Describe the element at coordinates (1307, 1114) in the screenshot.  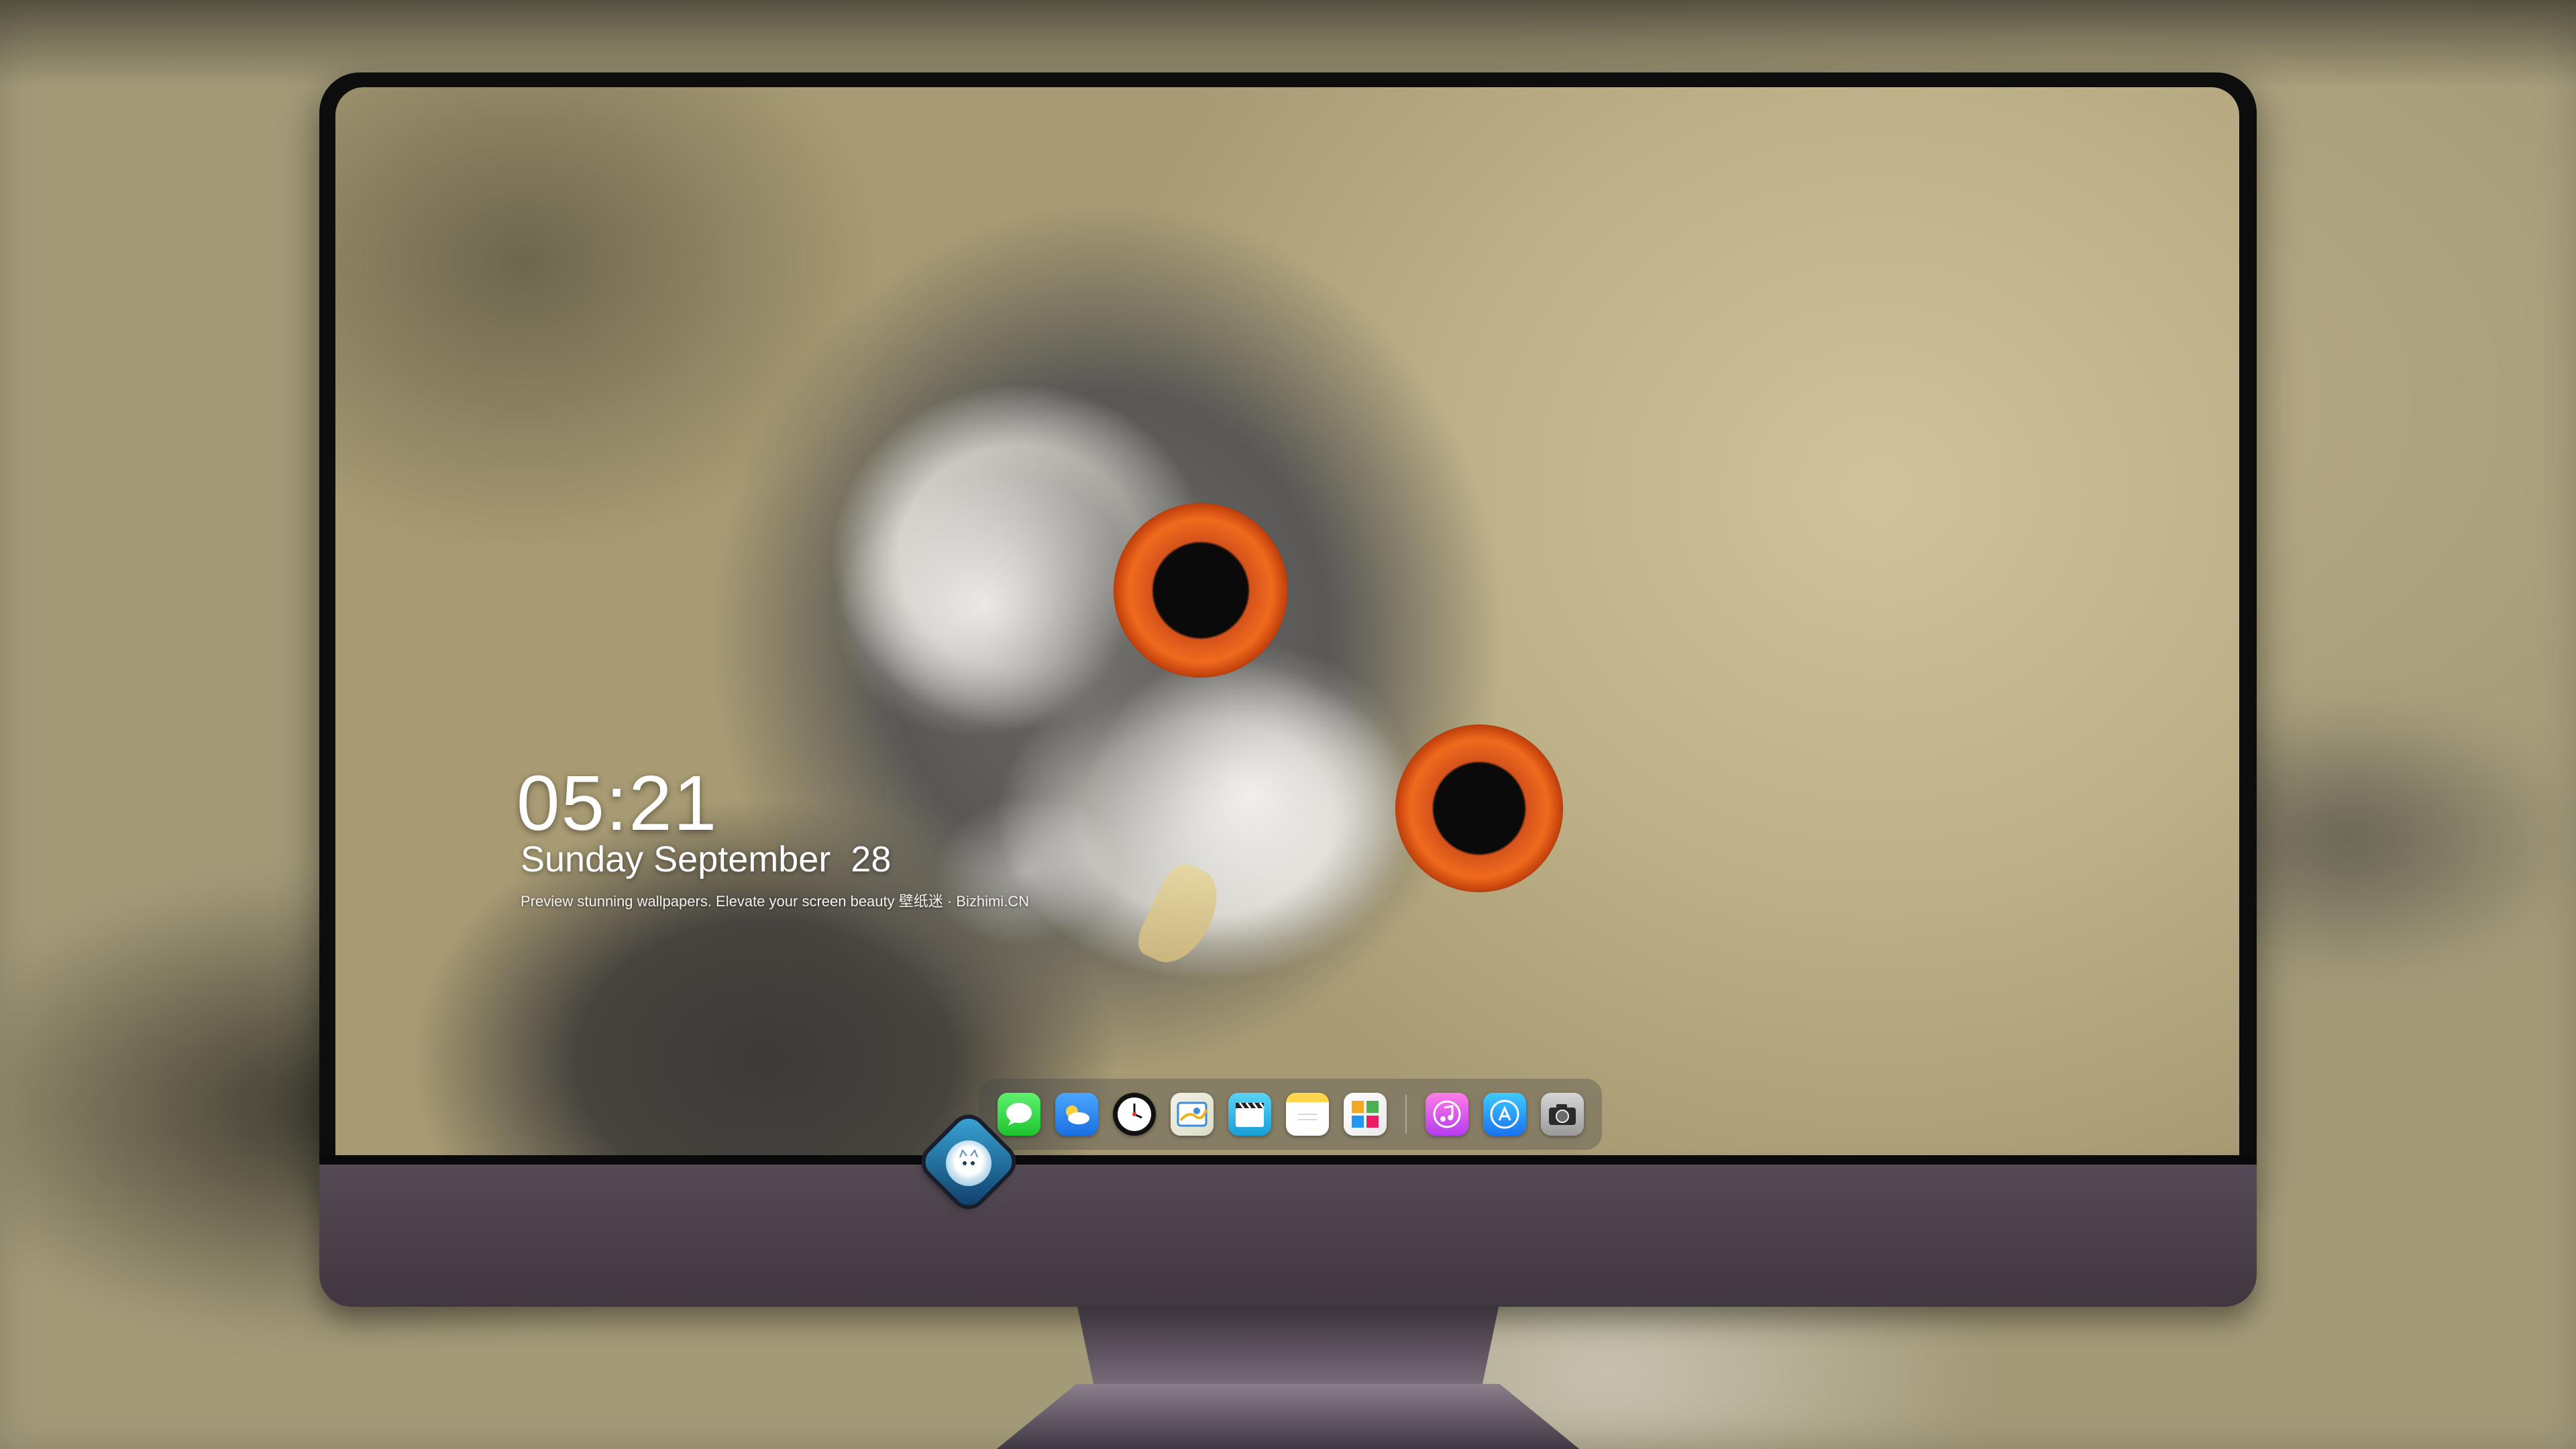
I see `notes-icon` at that location.